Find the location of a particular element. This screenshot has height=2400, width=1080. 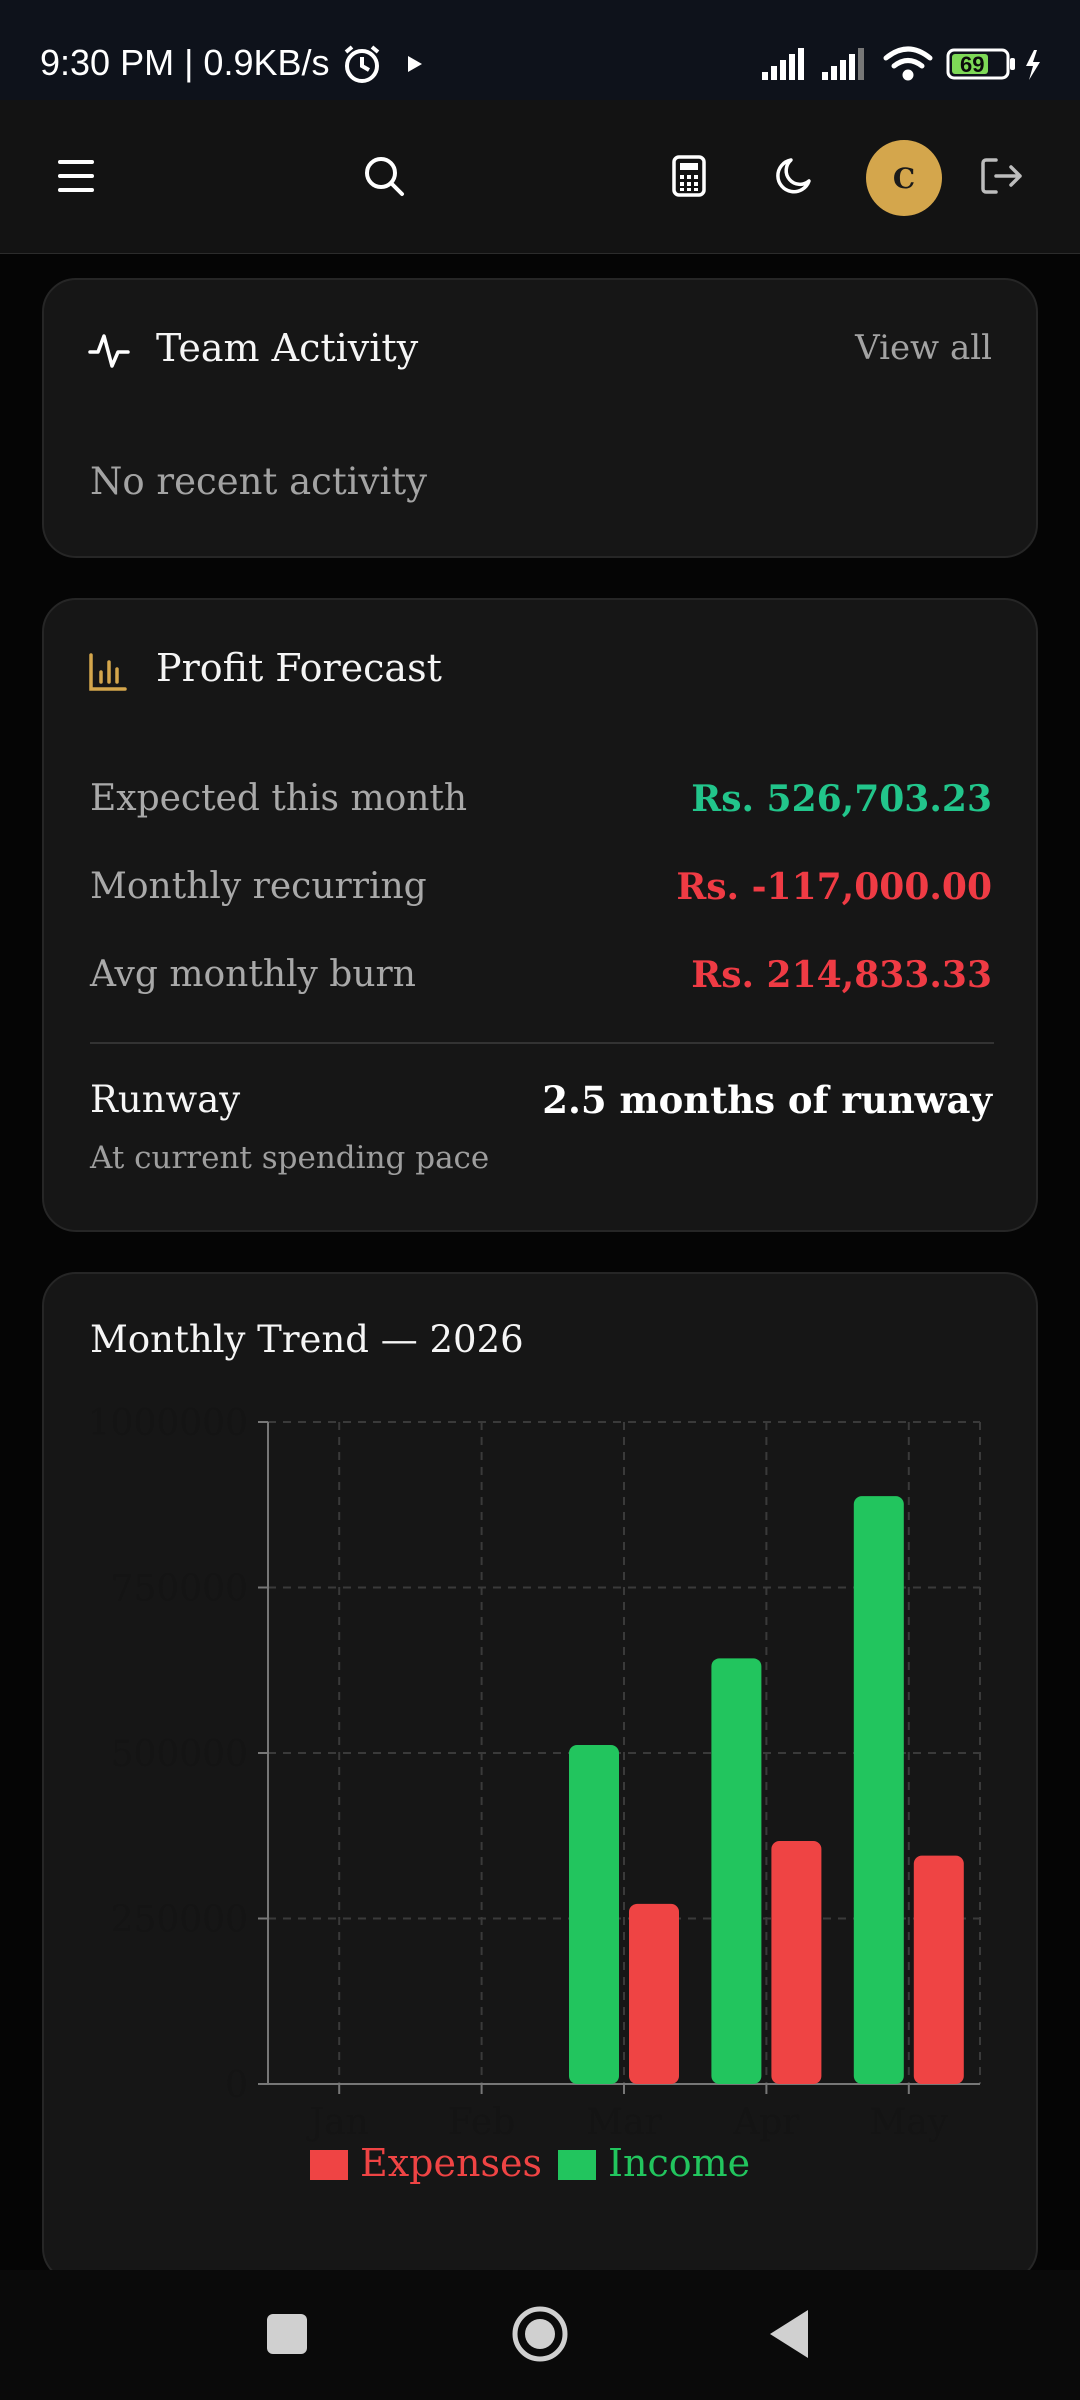

calculator-button is located at coordinates (689, 176).